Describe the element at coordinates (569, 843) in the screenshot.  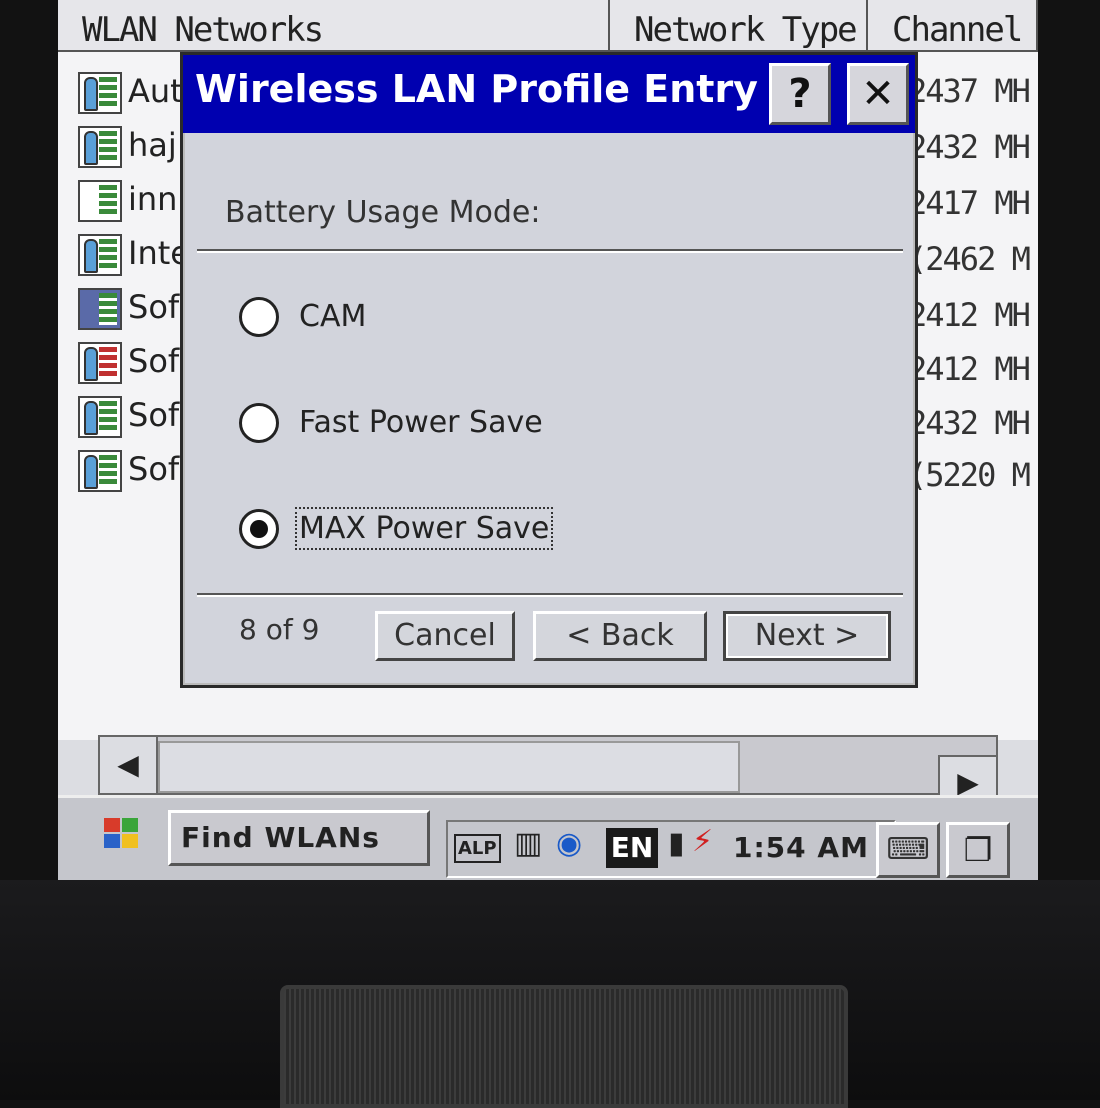
I see `network-status-icon: ◉` at that location.